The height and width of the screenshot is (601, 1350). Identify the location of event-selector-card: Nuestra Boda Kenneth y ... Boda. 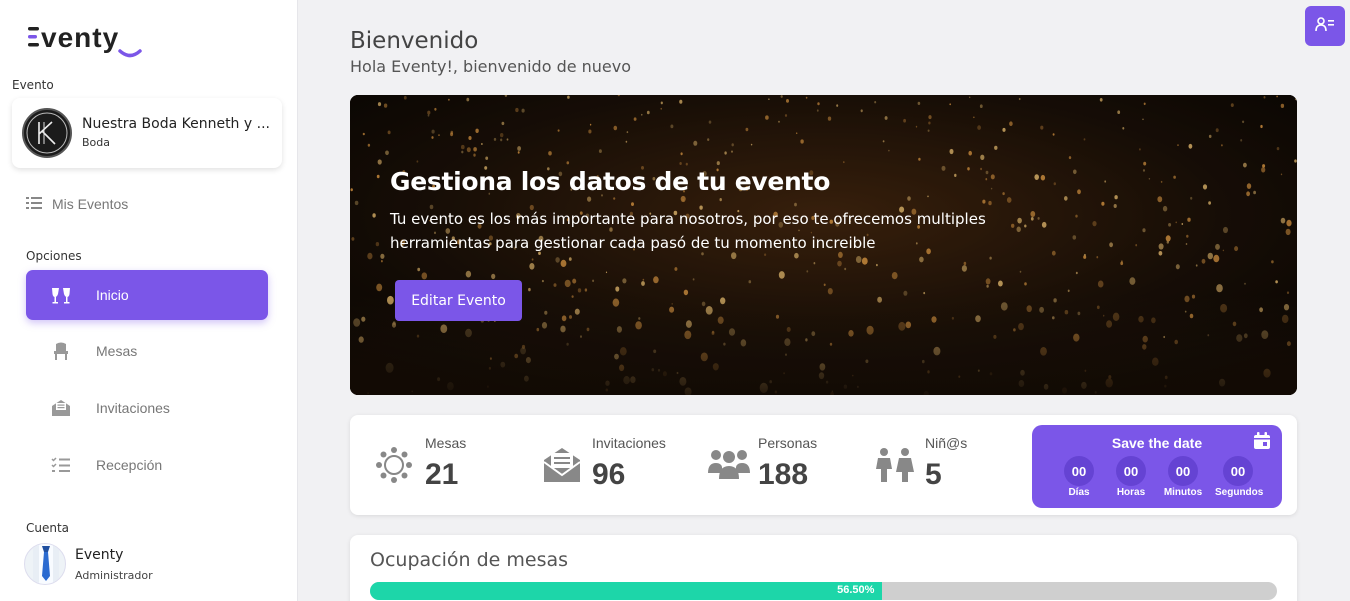
(147, 133).